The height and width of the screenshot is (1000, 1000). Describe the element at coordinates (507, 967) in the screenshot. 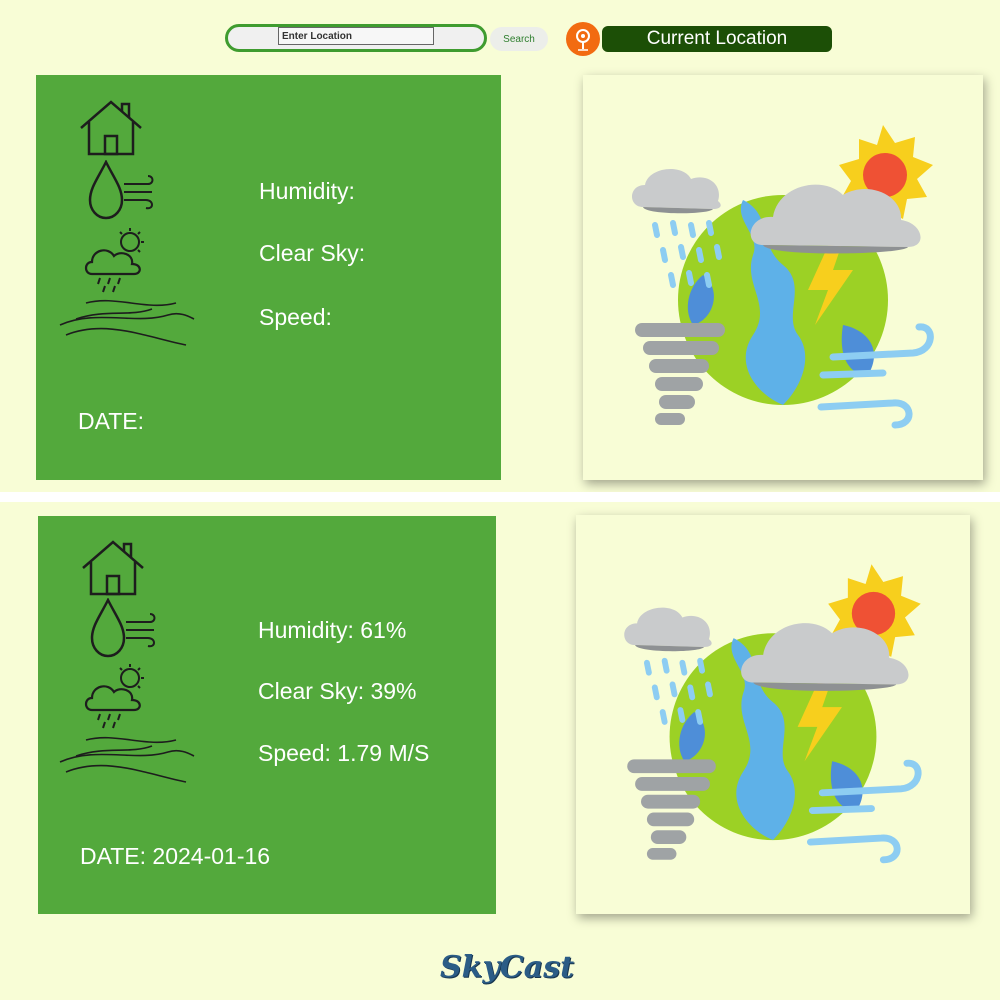

I see `skycast-logo: SkyCast` at that location.